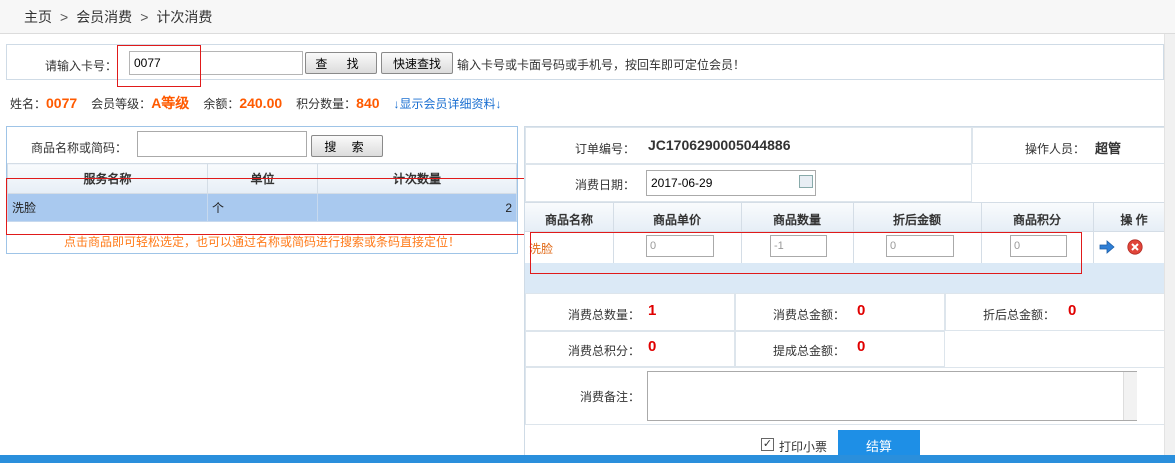 This screenshot has height=463, width=1175. Describe the element at coordinates (676, 220) in the screenshot. I see `col-goods-price: 商品单价` at that location.